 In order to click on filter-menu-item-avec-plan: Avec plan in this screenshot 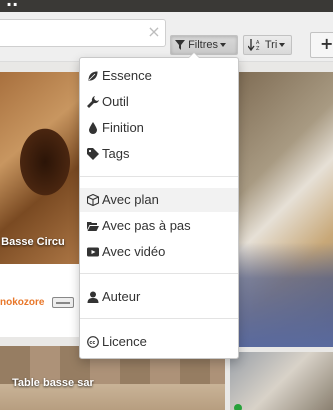, I will do `click(159, 200)`.